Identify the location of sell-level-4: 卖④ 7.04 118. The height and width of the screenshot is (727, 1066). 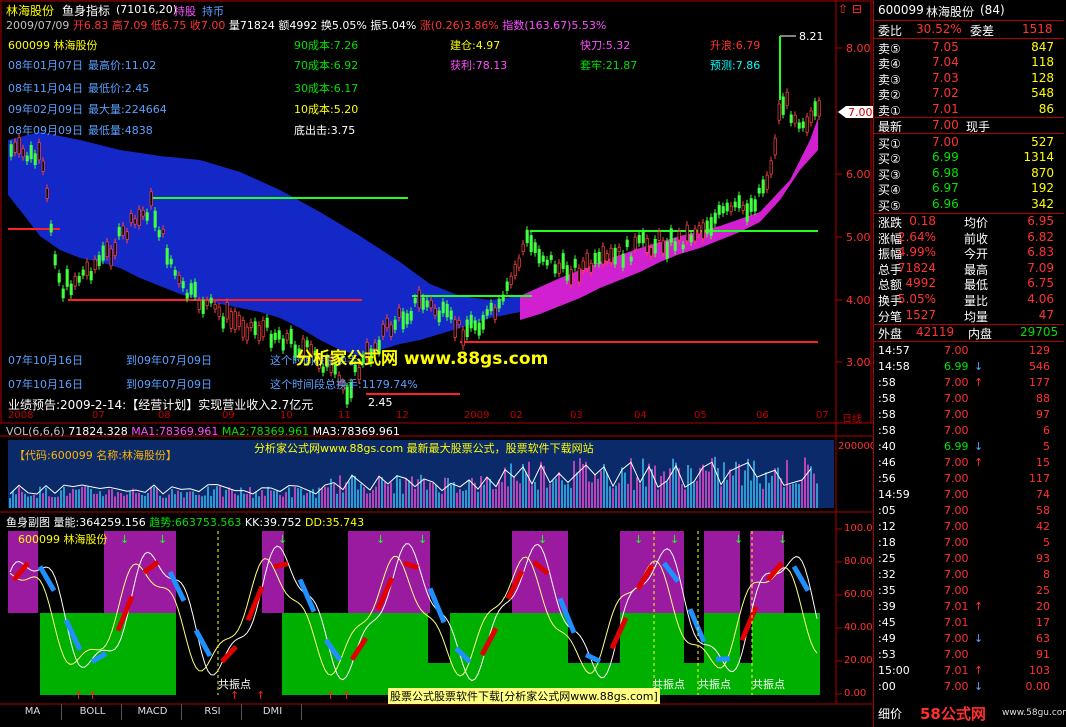
(969, 63).